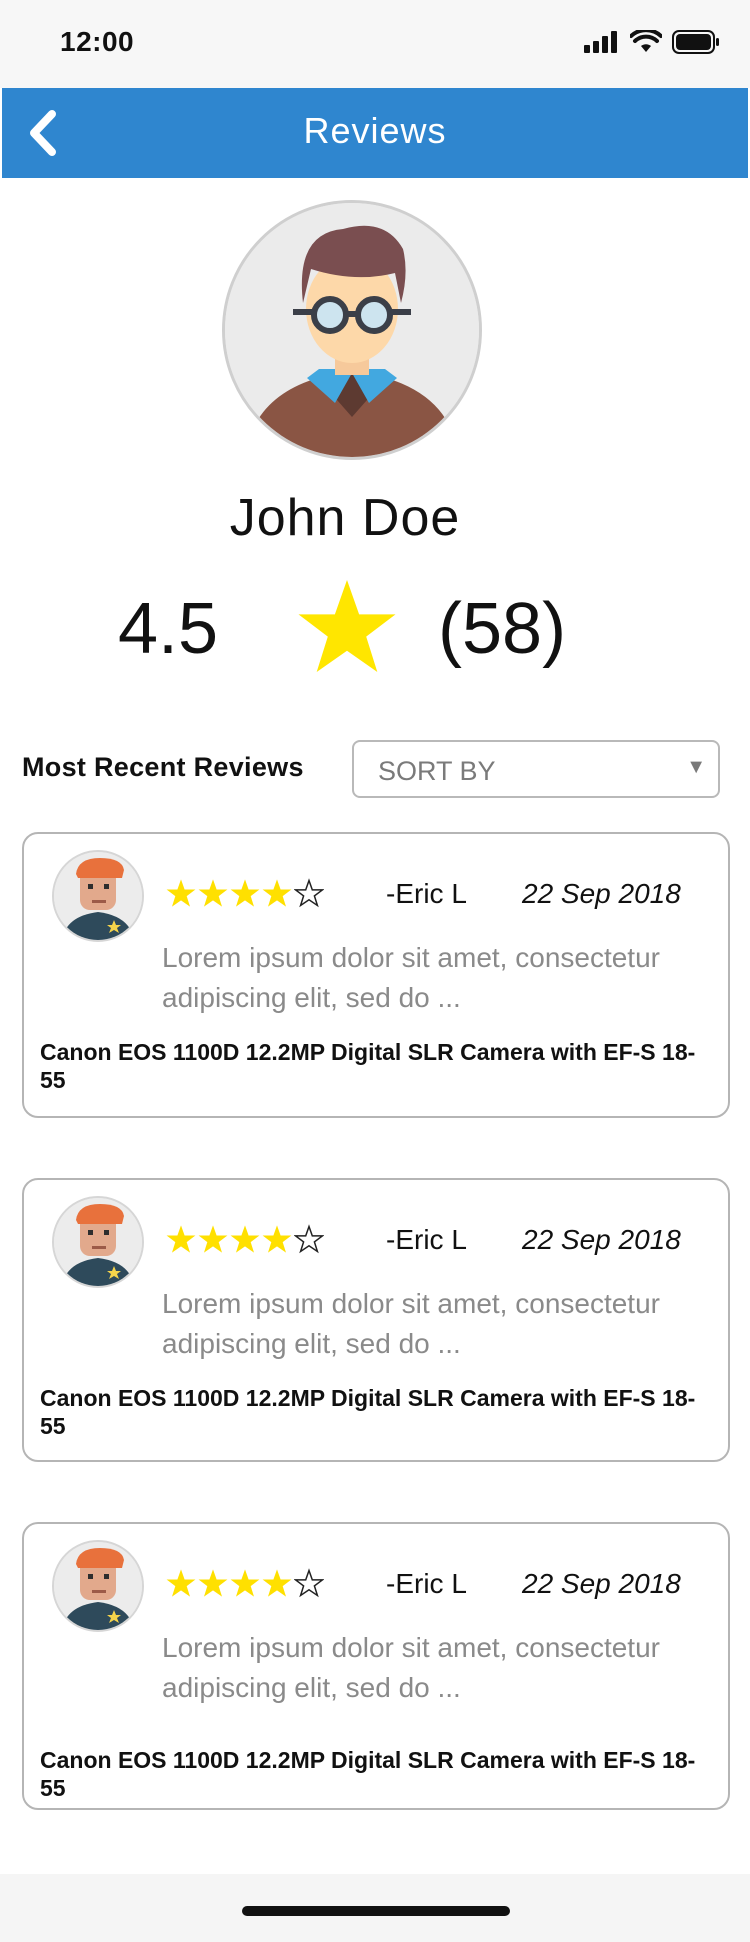  I want to click on star-icon, so click(347, 626).